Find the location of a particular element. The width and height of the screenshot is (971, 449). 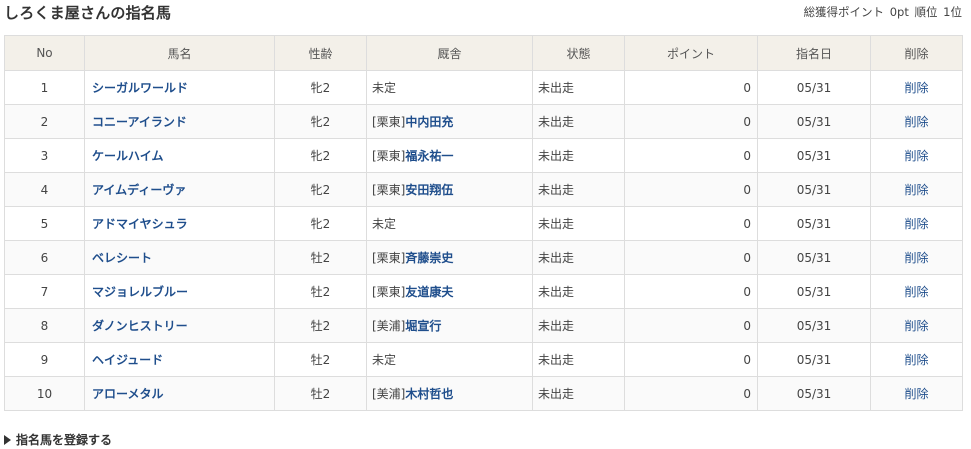

row-number: 1 is located at coordinates (44, 87).